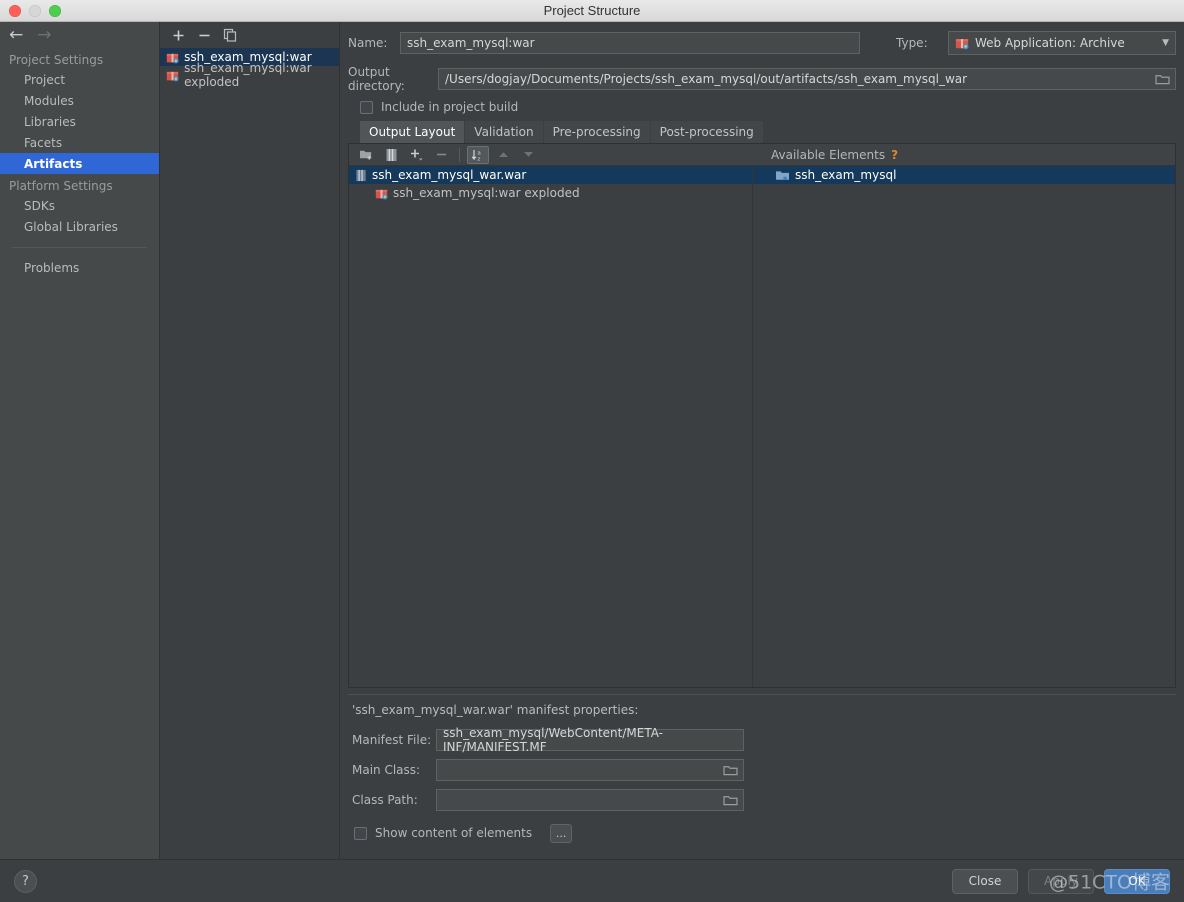  I want to click on chevron-down-icon: ▼, so click(1165, 43).